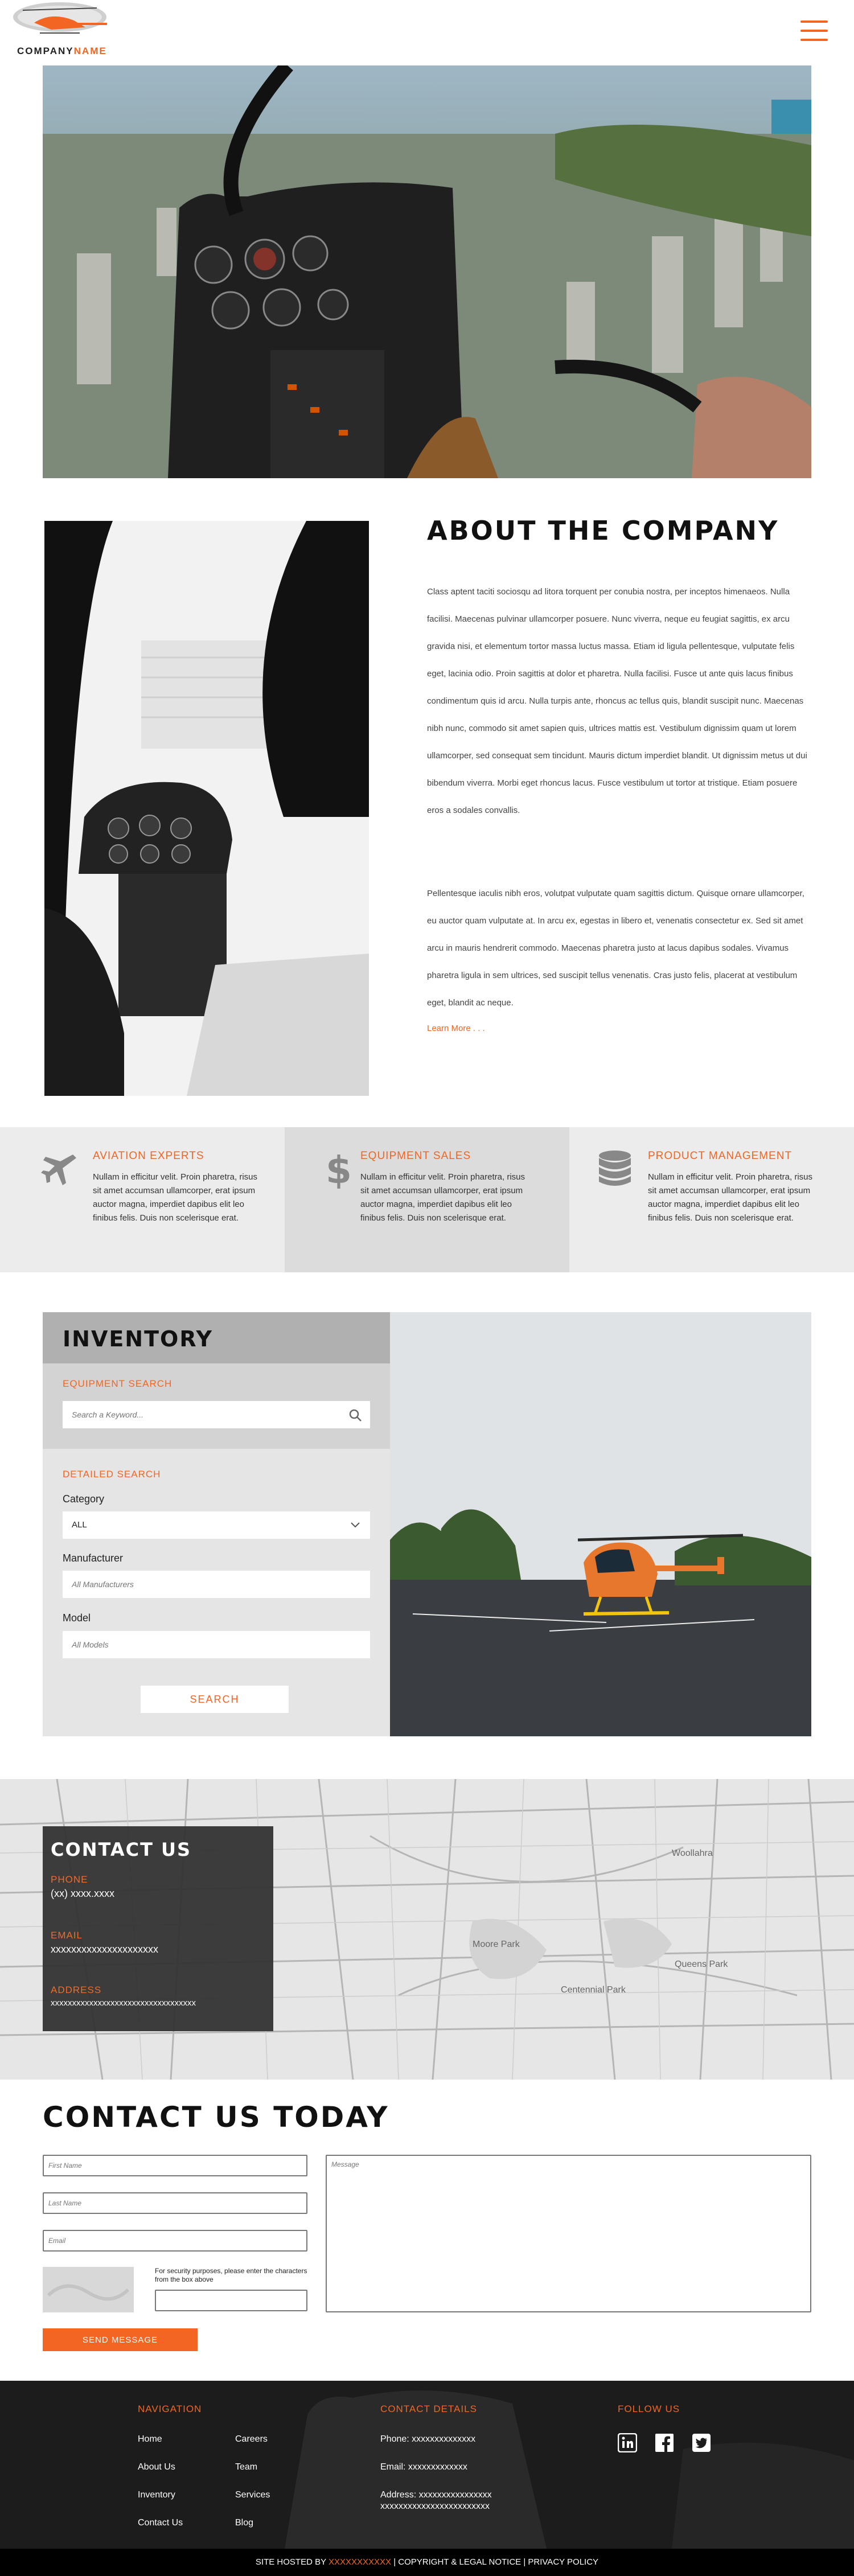  Describe the element at coordinates (627, 2442) in the screenshot. I see `linkedin-icon` at that location.